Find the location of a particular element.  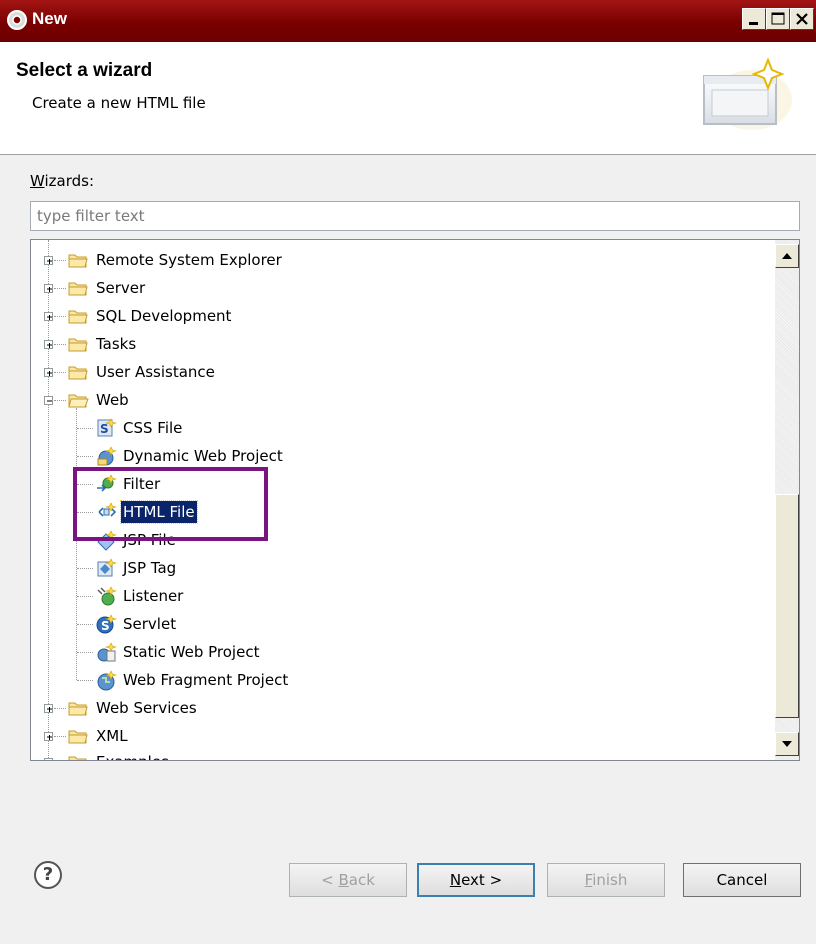

tree-item-user-assistance: User Assistance is located at coordinates (401, 372).